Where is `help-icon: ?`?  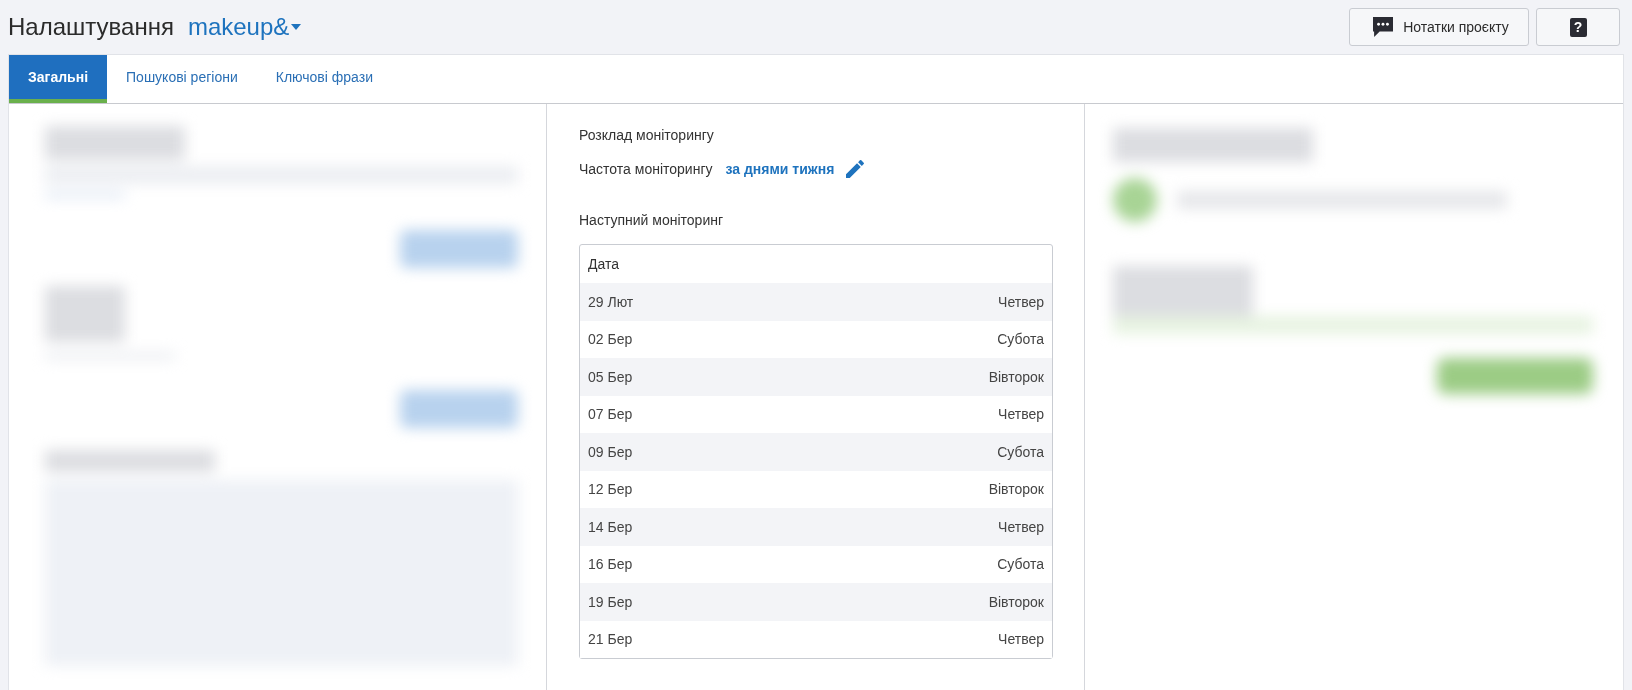 help-icon: ? is located at coordinates (1578, 27).